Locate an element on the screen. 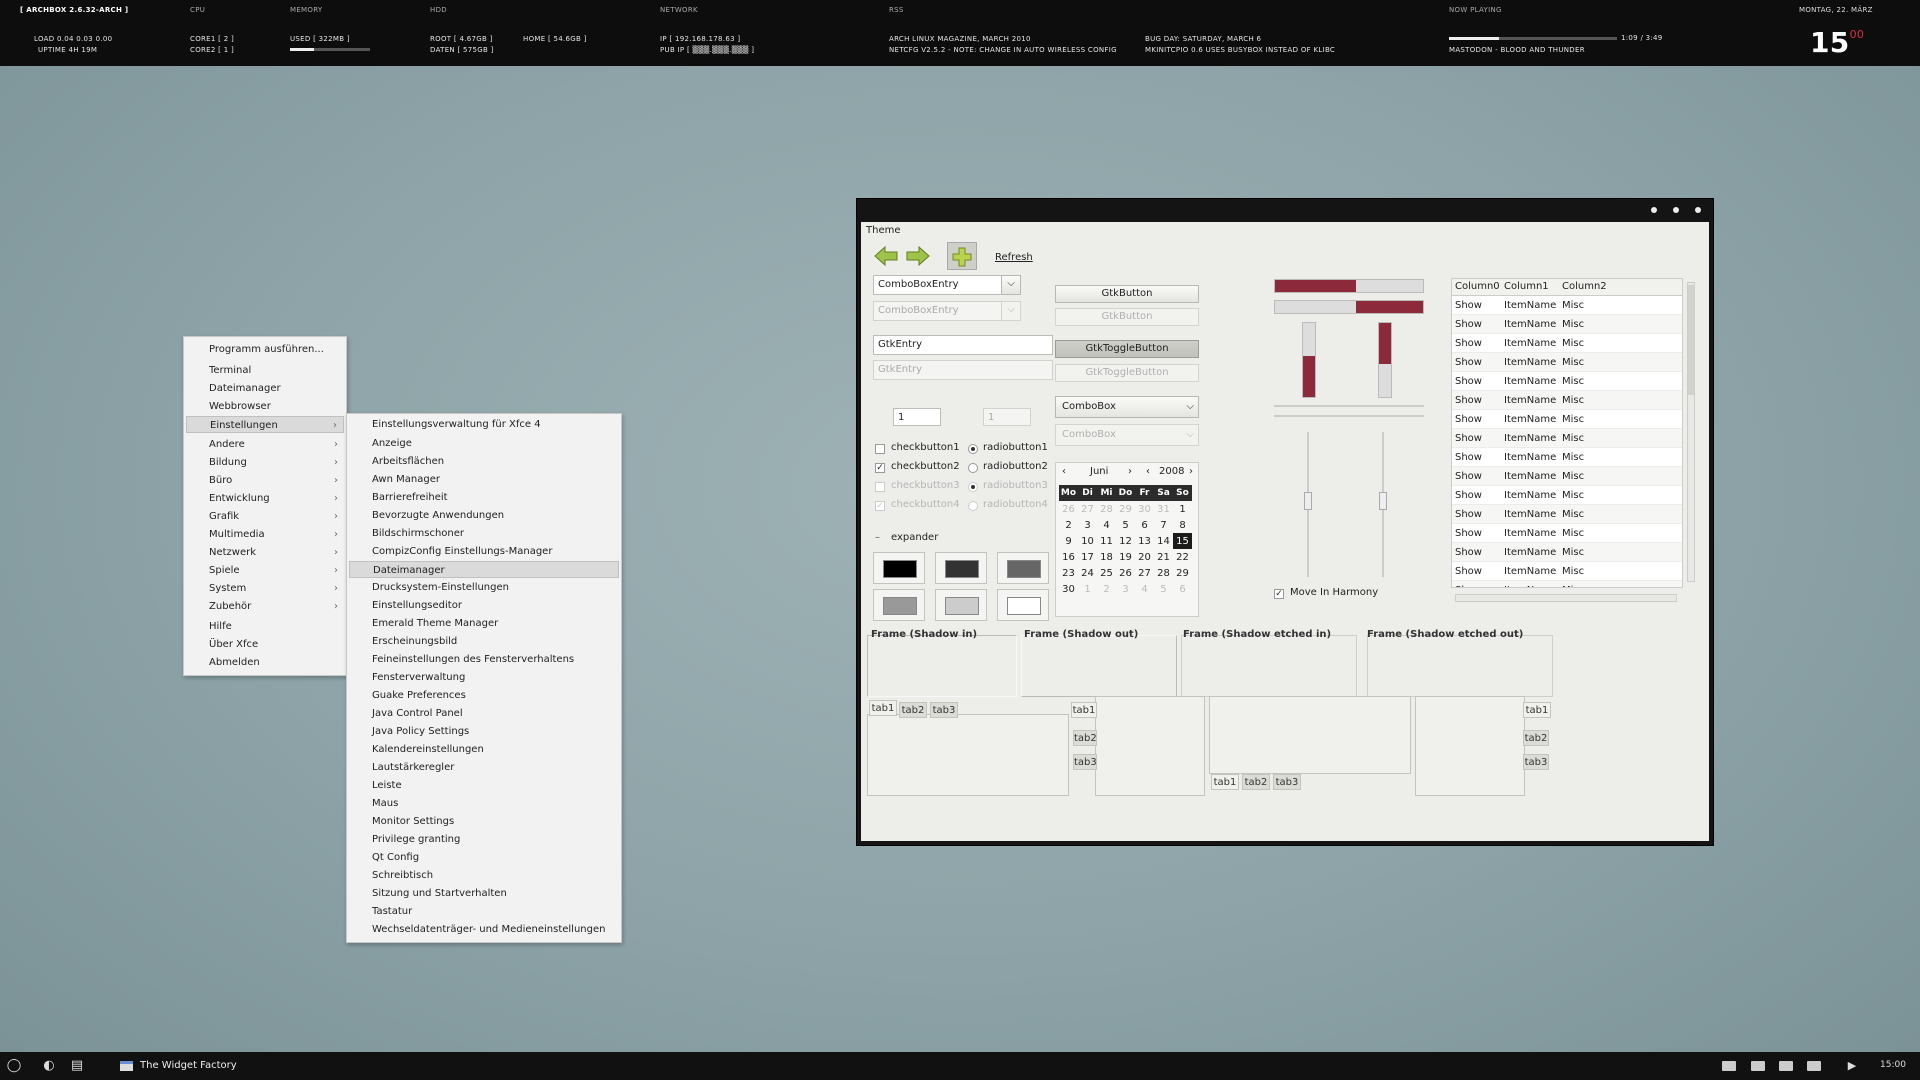  calendar-day: 17 is located at coordinates (1087, 557).